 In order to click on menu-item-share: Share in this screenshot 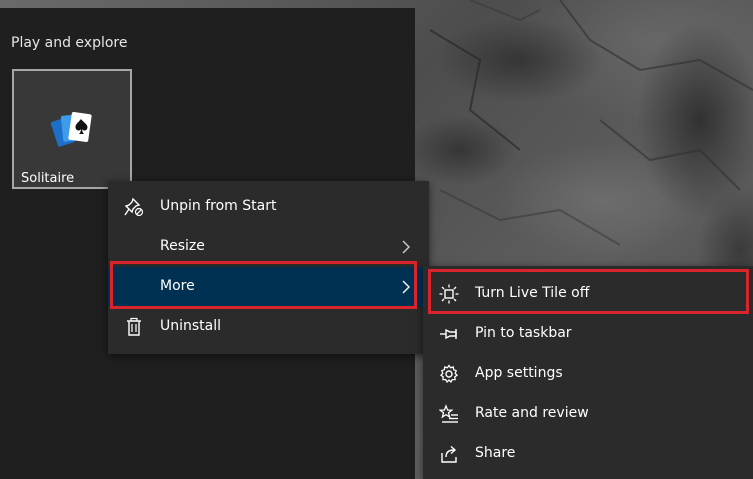, I will do `click(588, 454)`.